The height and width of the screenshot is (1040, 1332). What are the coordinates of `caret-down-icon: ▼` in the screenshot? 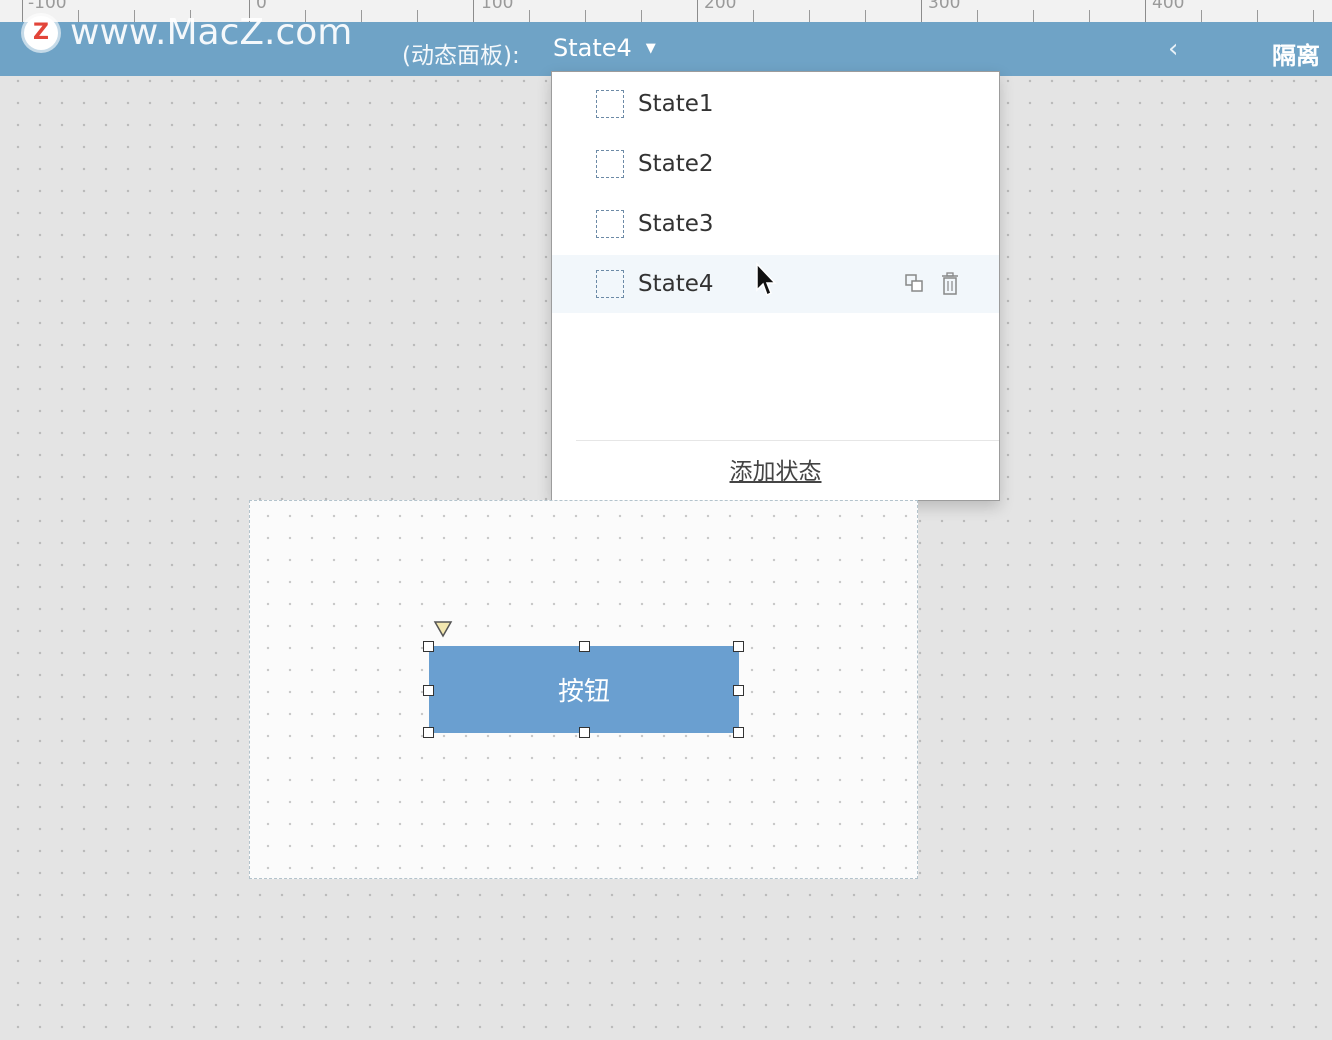 It's located at (650, 48).